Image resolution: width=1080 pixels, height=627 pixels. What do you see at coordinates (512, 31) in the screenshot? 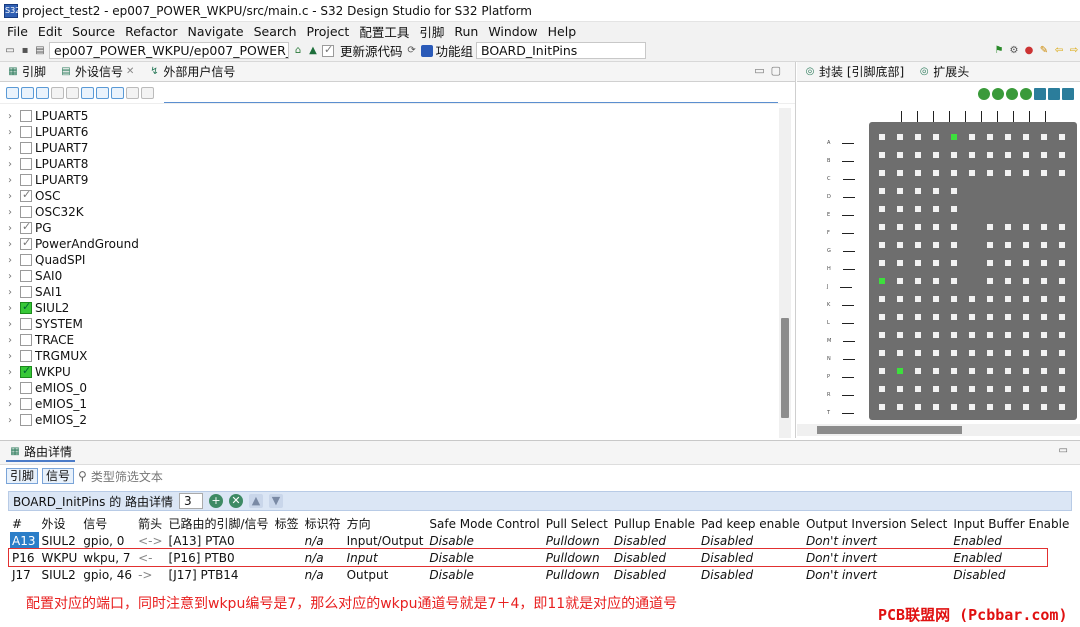
I see `menu-item: Window` at bounding box center [512, 31].